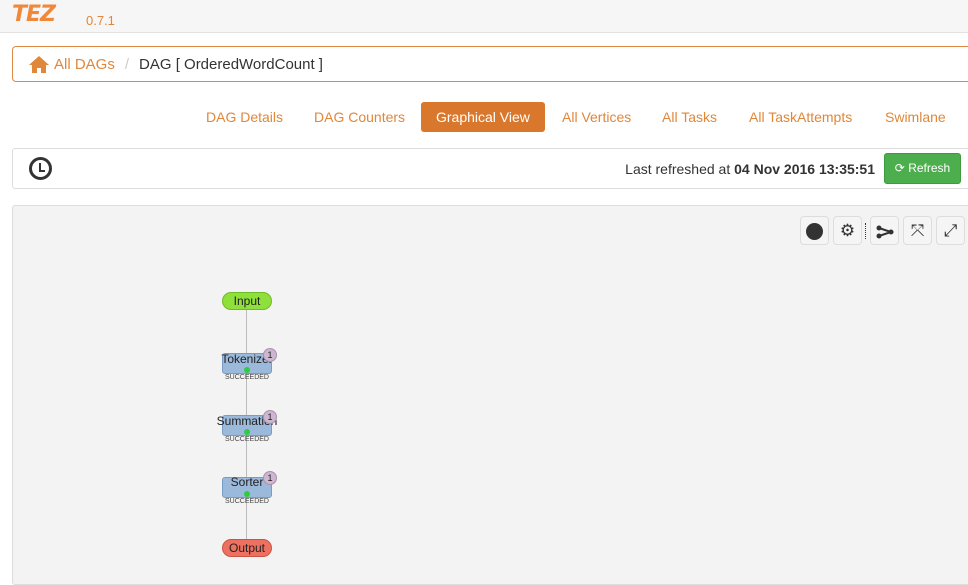 This screenshot has height=585, width=968. What do you see at coordinates (689, 117) in the screenshot?
I see `tab-all-tasks: All Tasks` at bounding box center [689, 117].